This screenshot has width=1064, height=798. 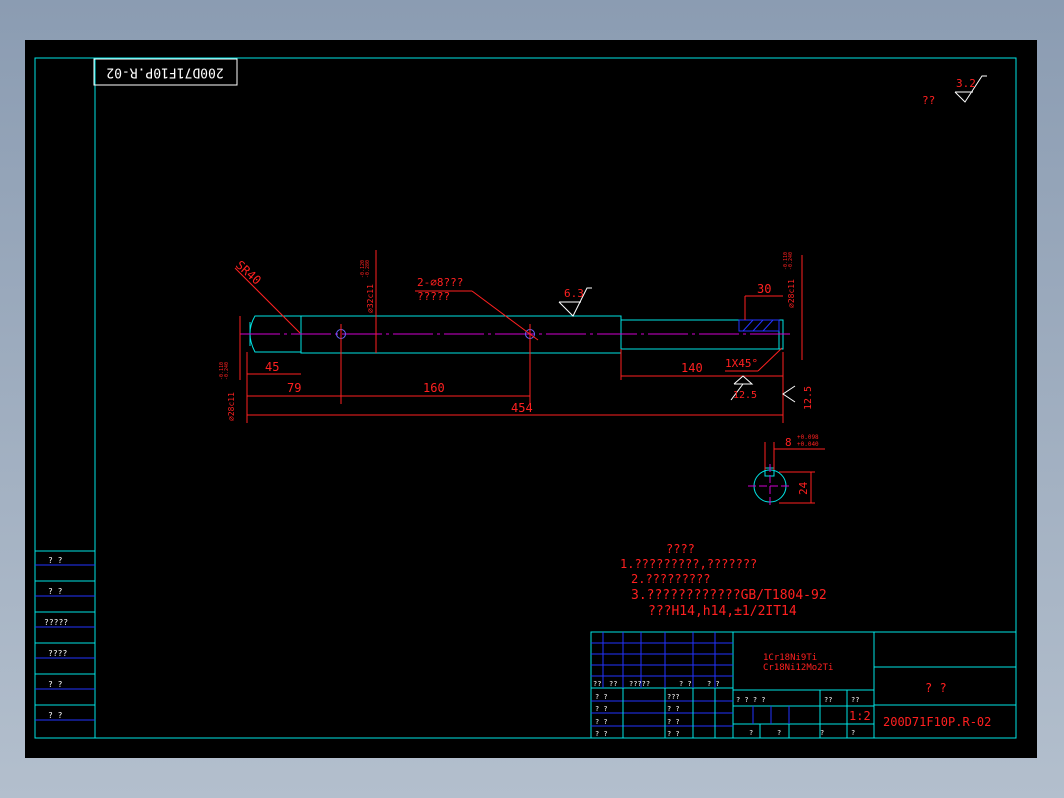 I want to click on sign-row-1-a: ? ?, so click(x=601, y=709).